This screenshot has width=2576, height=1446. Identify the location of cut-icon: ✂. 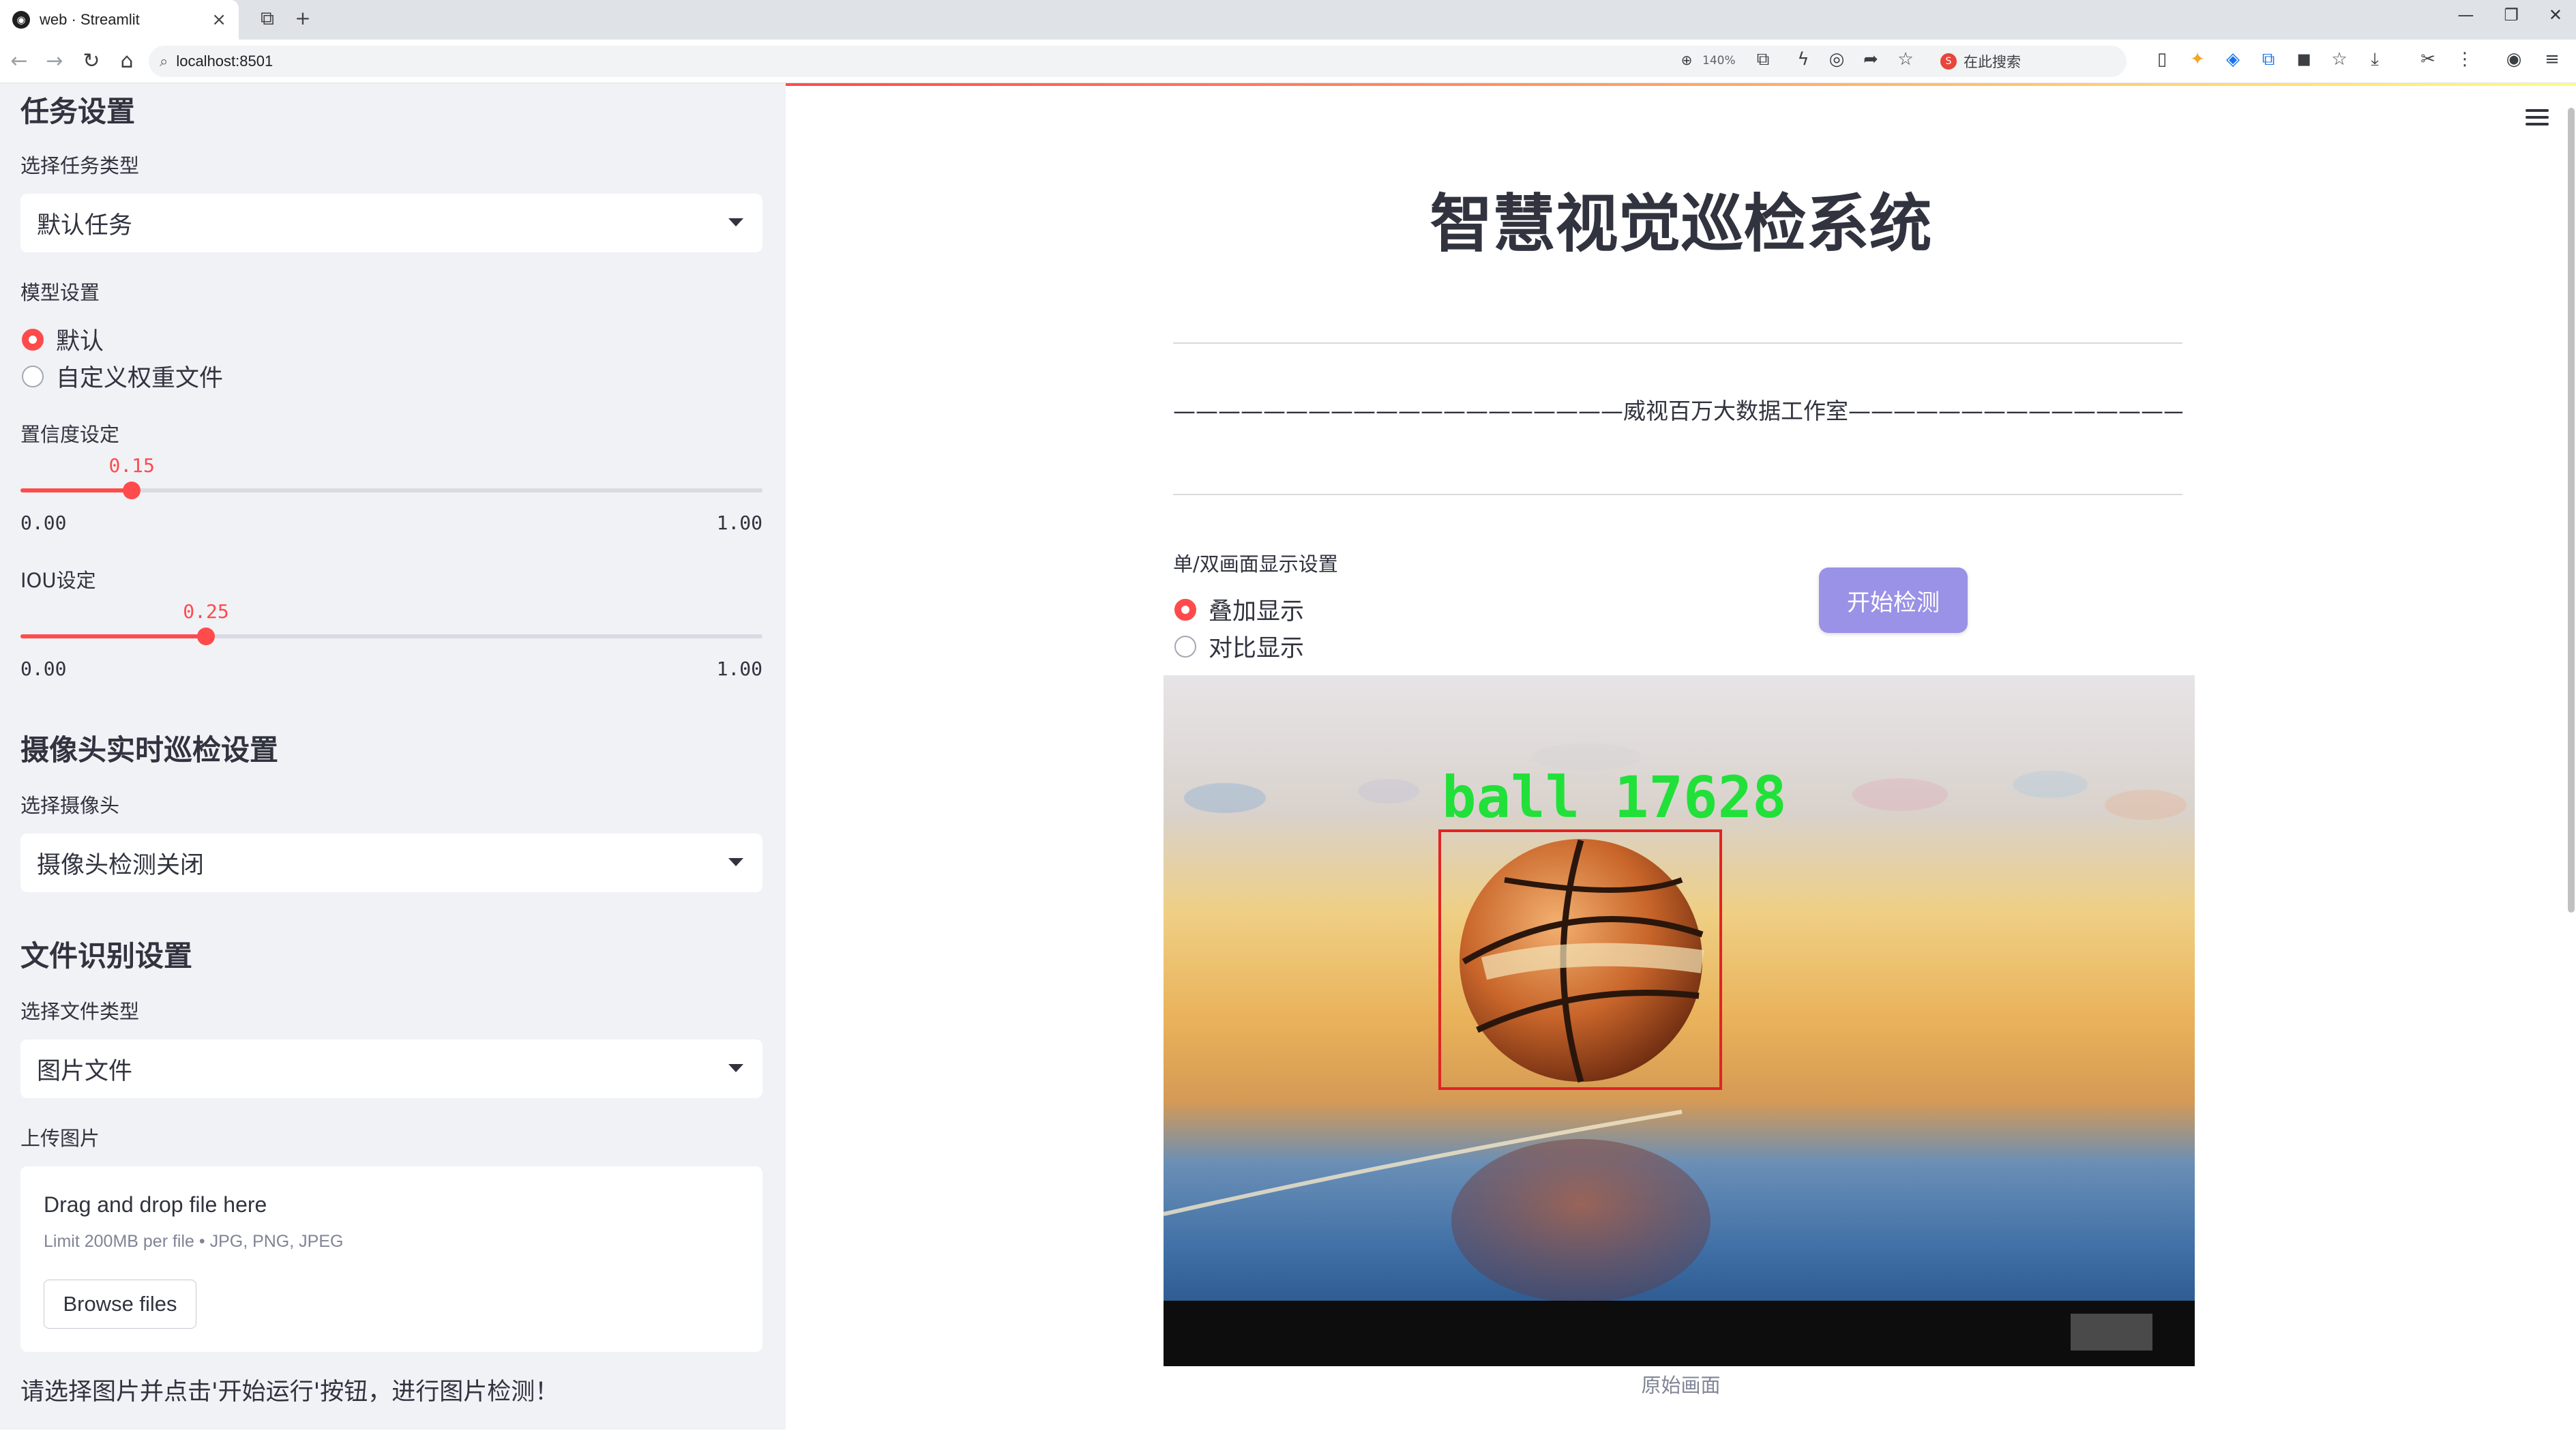
(2428, 59).